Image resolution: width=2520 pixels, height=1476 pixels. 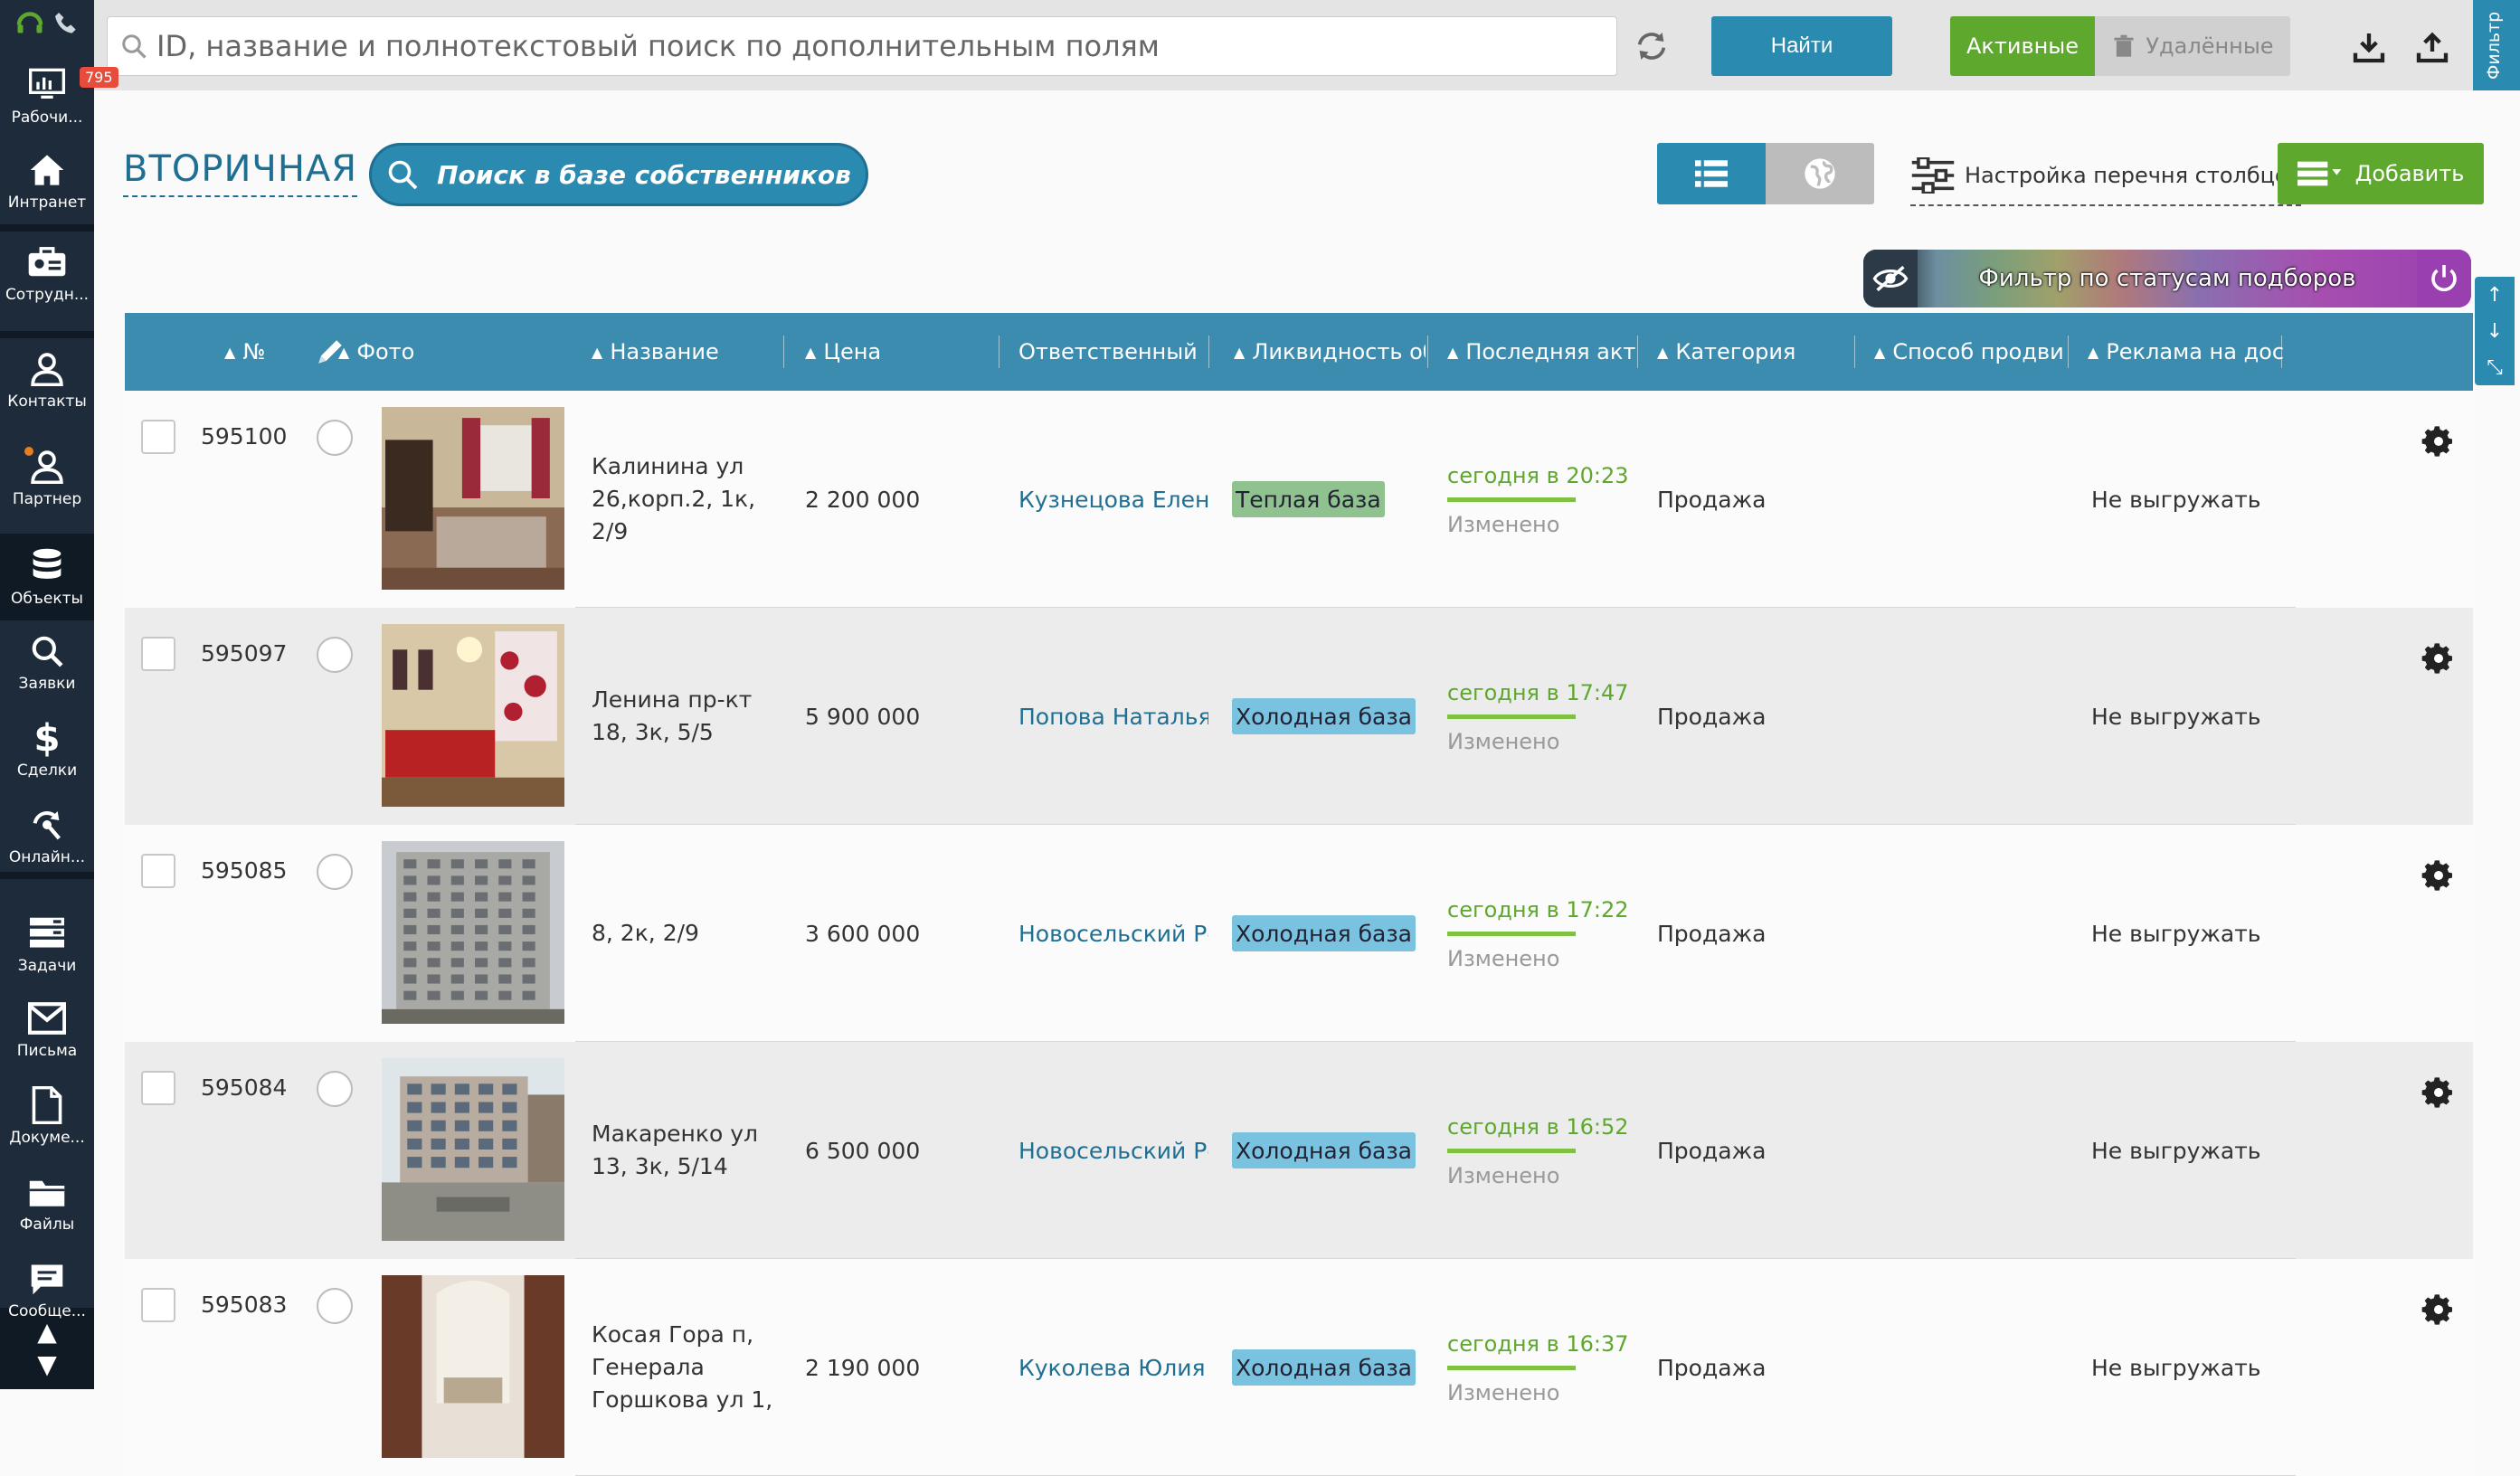 I want to click on deleted-filter-button: Удалённые, so click(x=2192, y=46).